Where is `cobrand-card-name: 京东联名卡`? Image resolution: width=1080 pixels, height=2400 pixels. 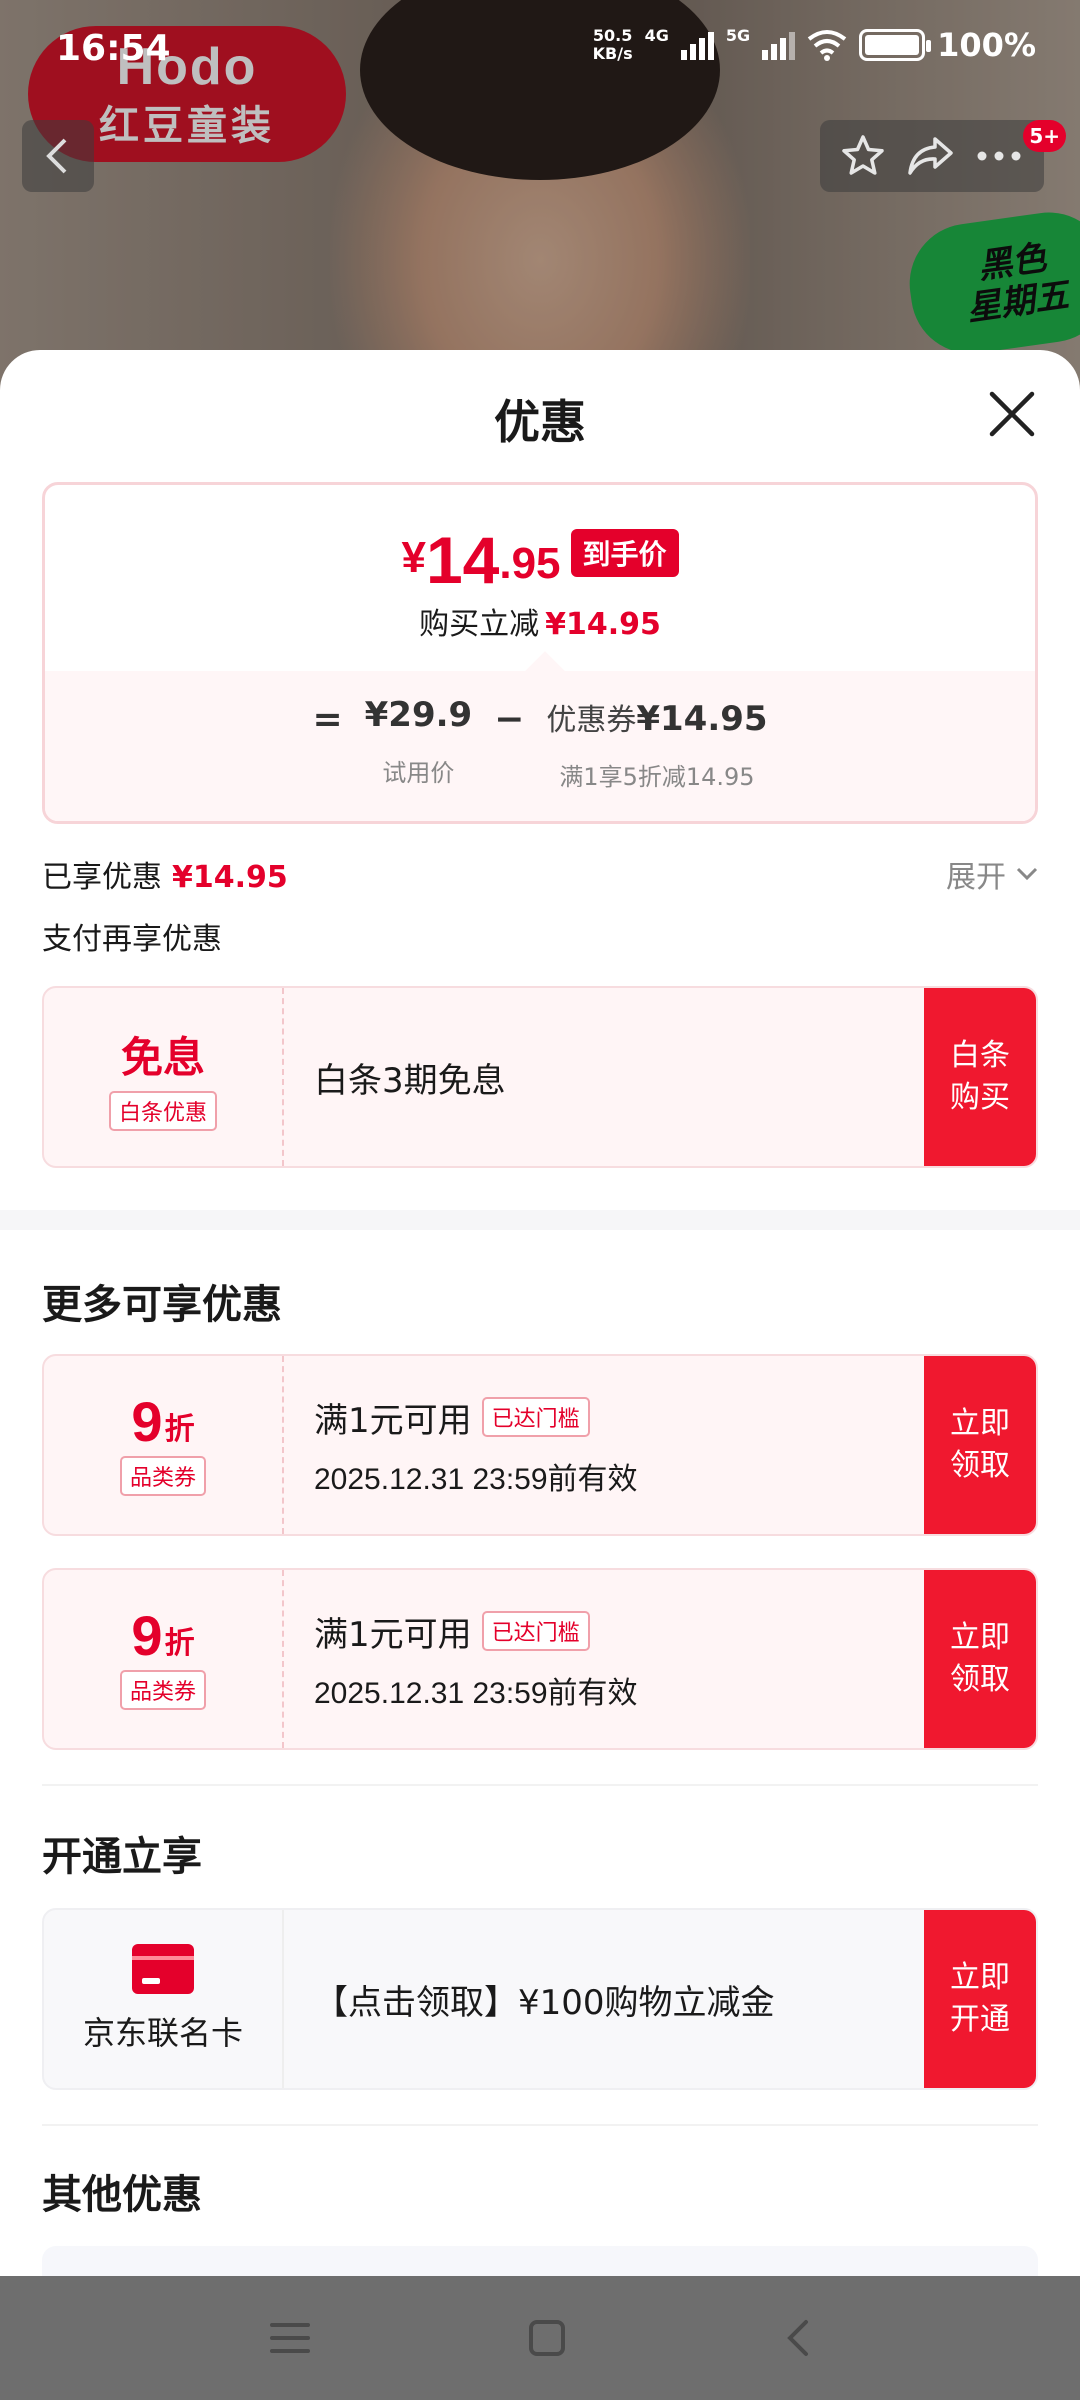
cobrand-card-name: 京东联名卡 is located at coordinates (162, 2033).